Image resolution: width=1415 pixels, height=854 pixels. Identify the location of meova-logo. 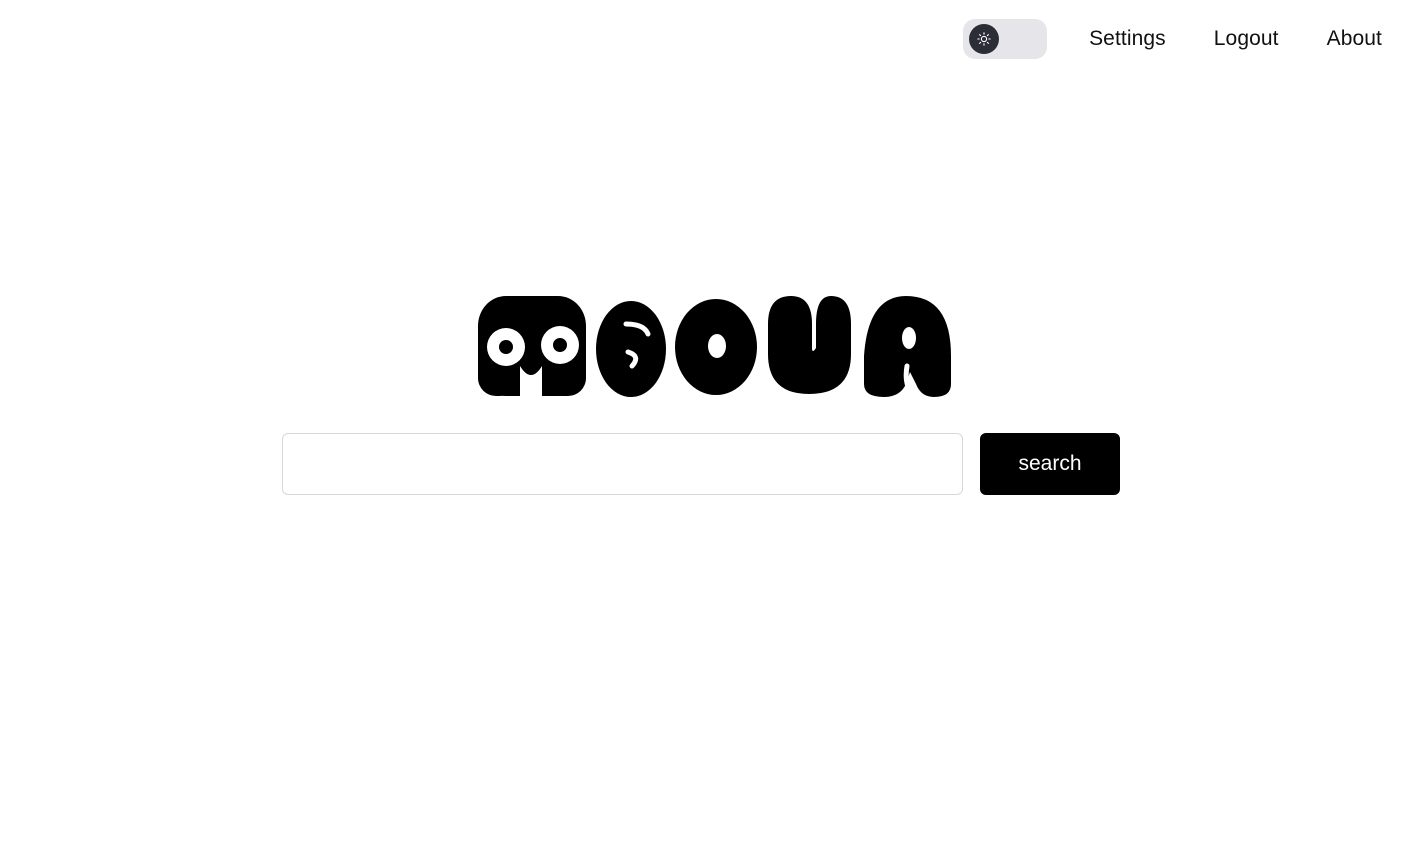
(714, 347).